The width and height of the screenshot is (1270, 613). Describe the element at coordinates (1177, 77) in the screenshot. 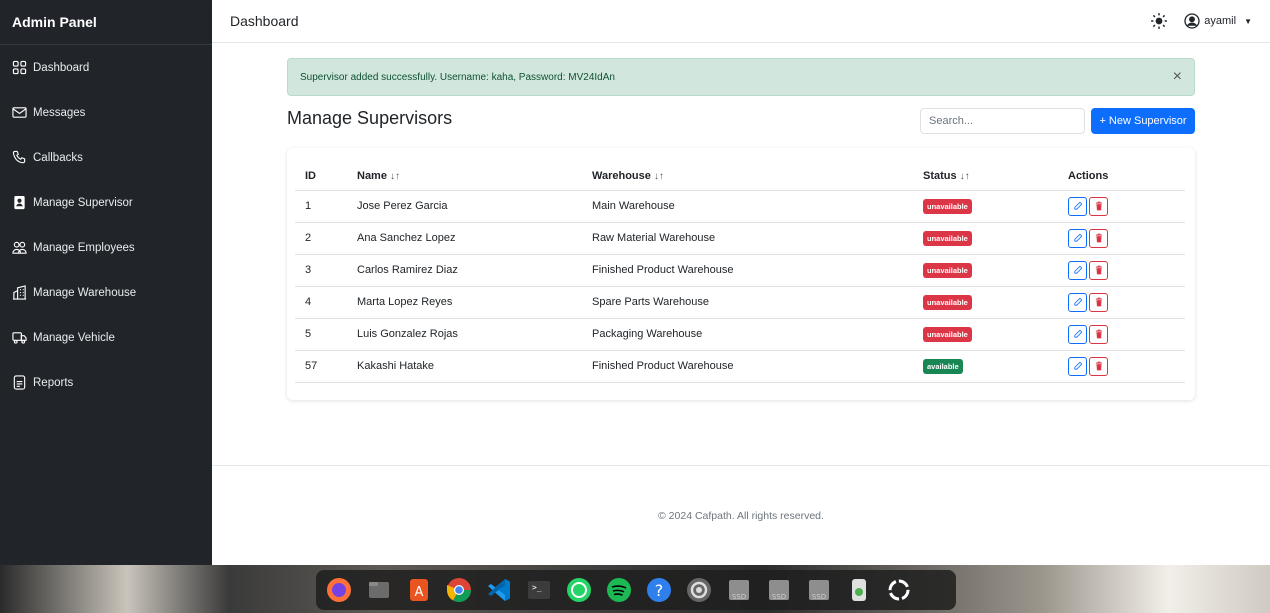

I see `close-icon: ×` at that location.